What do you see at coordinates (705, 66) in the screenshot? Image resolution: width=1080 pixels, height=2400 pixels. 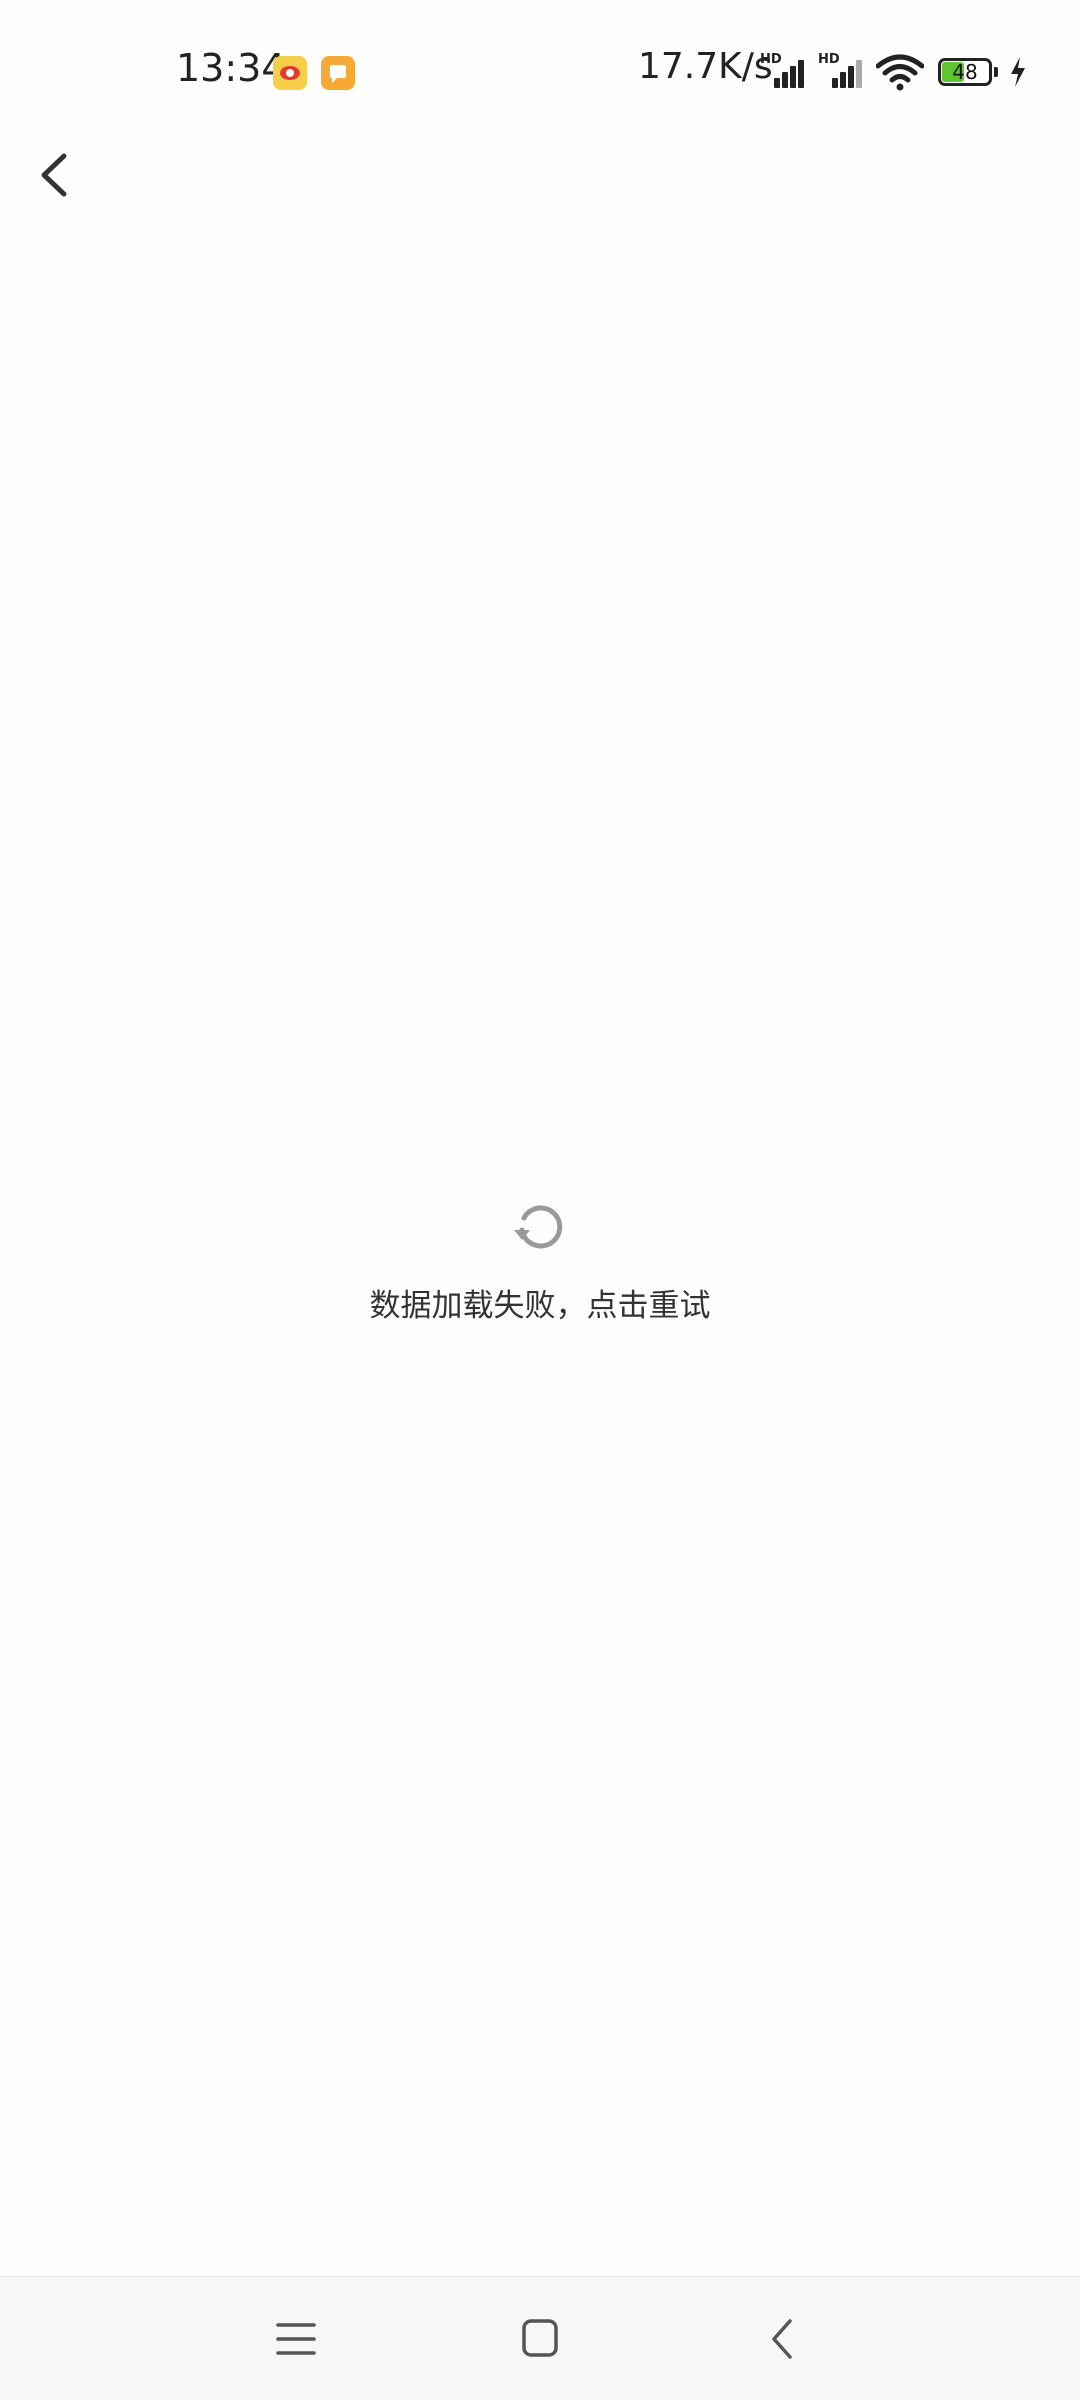 I see `network-speed: 17.7K/s` at bounding box center [705, 66].